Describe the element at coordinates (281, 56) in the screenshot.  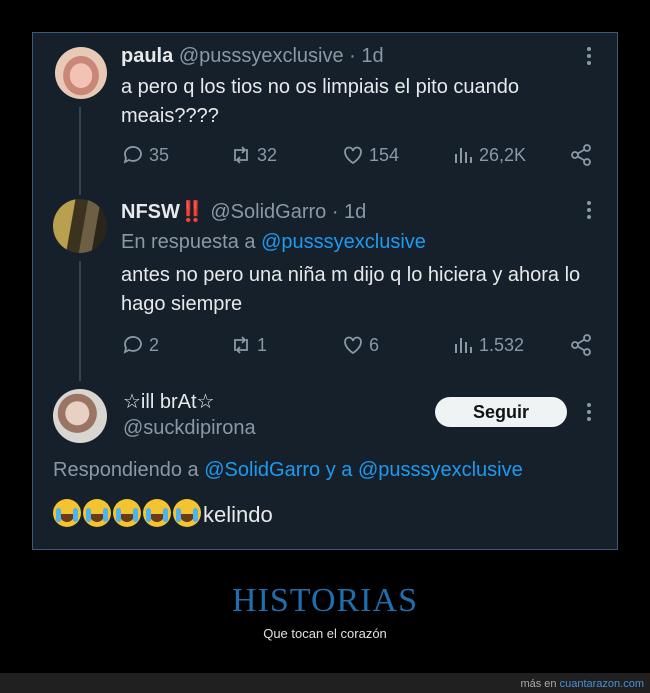
I see `tweet-1-handle: @pusssyexclusive · 1d` at that location.